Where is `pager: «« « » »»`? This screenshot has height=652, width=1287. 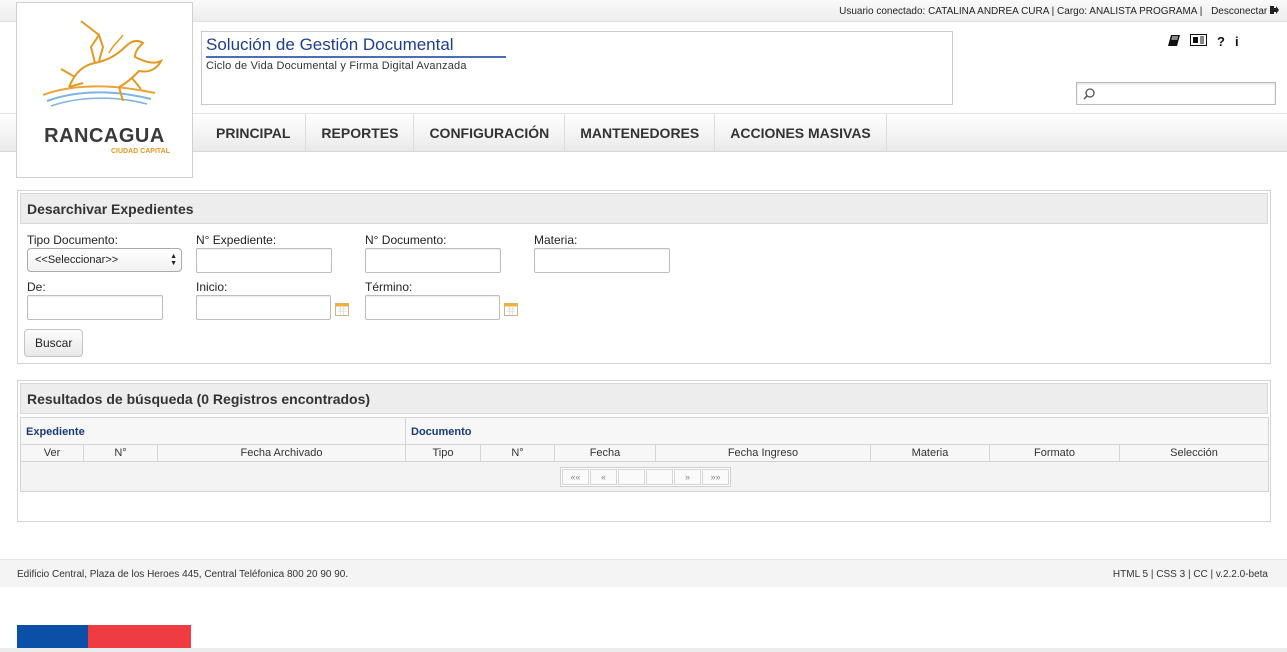 pager: «« « » »» is located at coordinates (645, 477).